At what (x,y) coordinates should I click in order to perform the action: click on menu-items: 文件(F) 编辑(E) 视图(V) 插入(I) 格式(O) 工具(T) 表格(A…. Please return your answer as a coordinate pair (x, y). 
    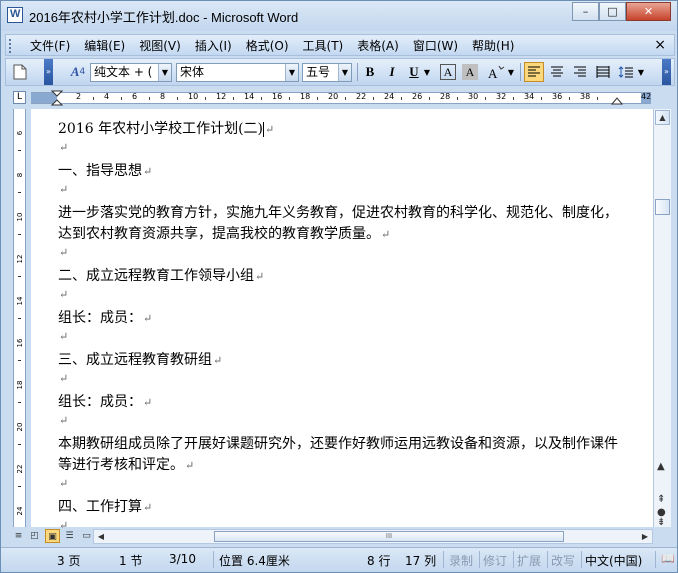
    Looking at the image, I should click on (273, 46).